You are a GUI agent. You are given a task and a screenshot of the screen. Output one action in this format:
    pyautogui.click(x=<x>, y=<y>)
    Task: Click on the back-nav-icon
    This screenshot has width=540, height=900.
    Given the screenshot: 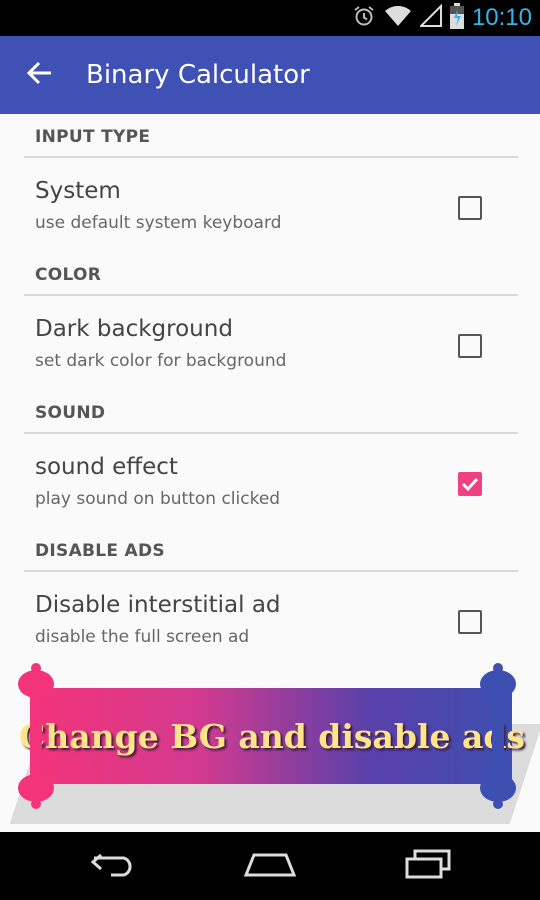 What is the action you would take?
    pyautogui.click(x=112, y=866)
    